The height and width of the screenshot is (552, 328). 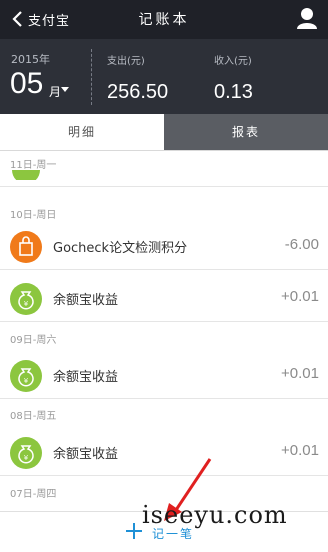 What do you see at coordinates (33, 416) in the screenshot?
I see `date-header: 08日-周五` at bounding box center [33, 416].